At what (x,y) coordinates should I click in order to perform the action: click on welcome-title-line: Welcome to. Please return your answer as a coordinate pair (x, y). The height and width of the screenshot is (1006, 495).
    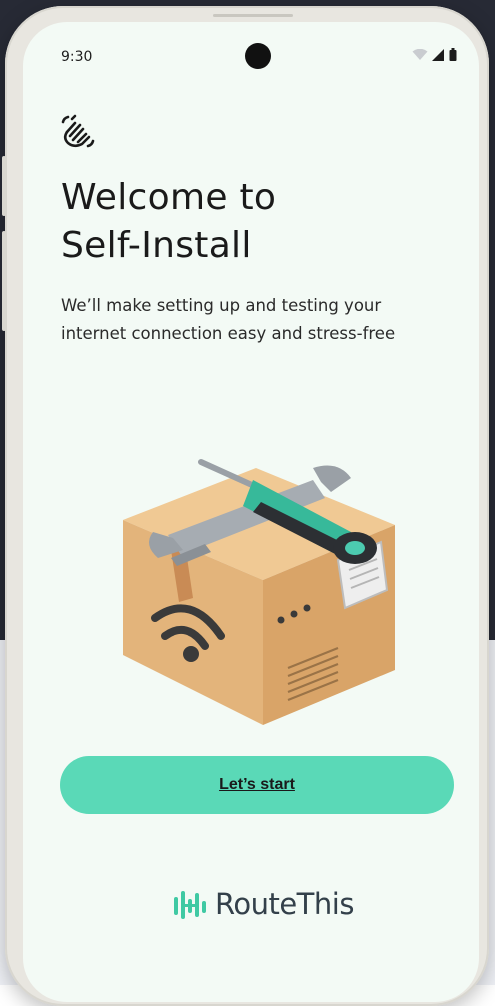
    Looking at the image, I should click on (169, 197).